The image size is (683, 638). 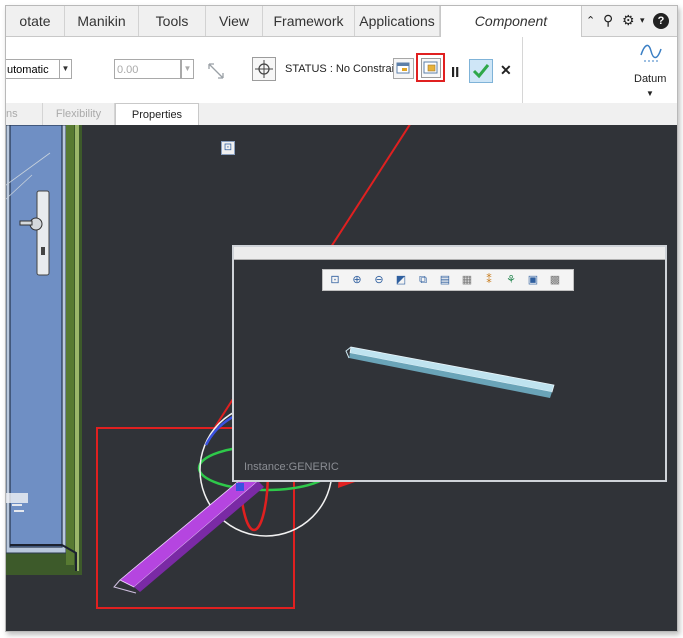 I want to click on tab-annotate: otate, so click(x=35, y=21).